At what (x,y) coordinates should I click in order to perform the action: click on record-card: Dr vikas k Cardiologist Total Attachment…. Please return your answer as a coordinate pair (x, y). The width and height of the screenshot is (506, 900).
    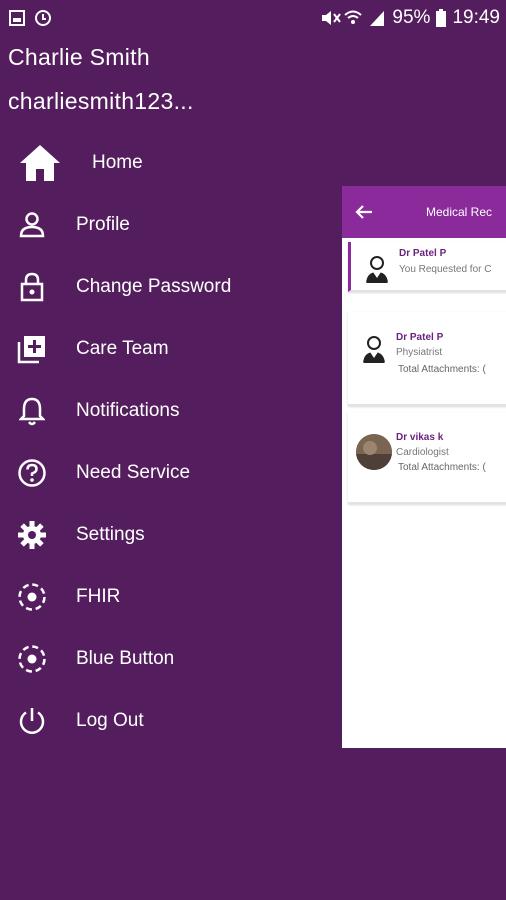
    Looking at the image, I should click on (427, 458).